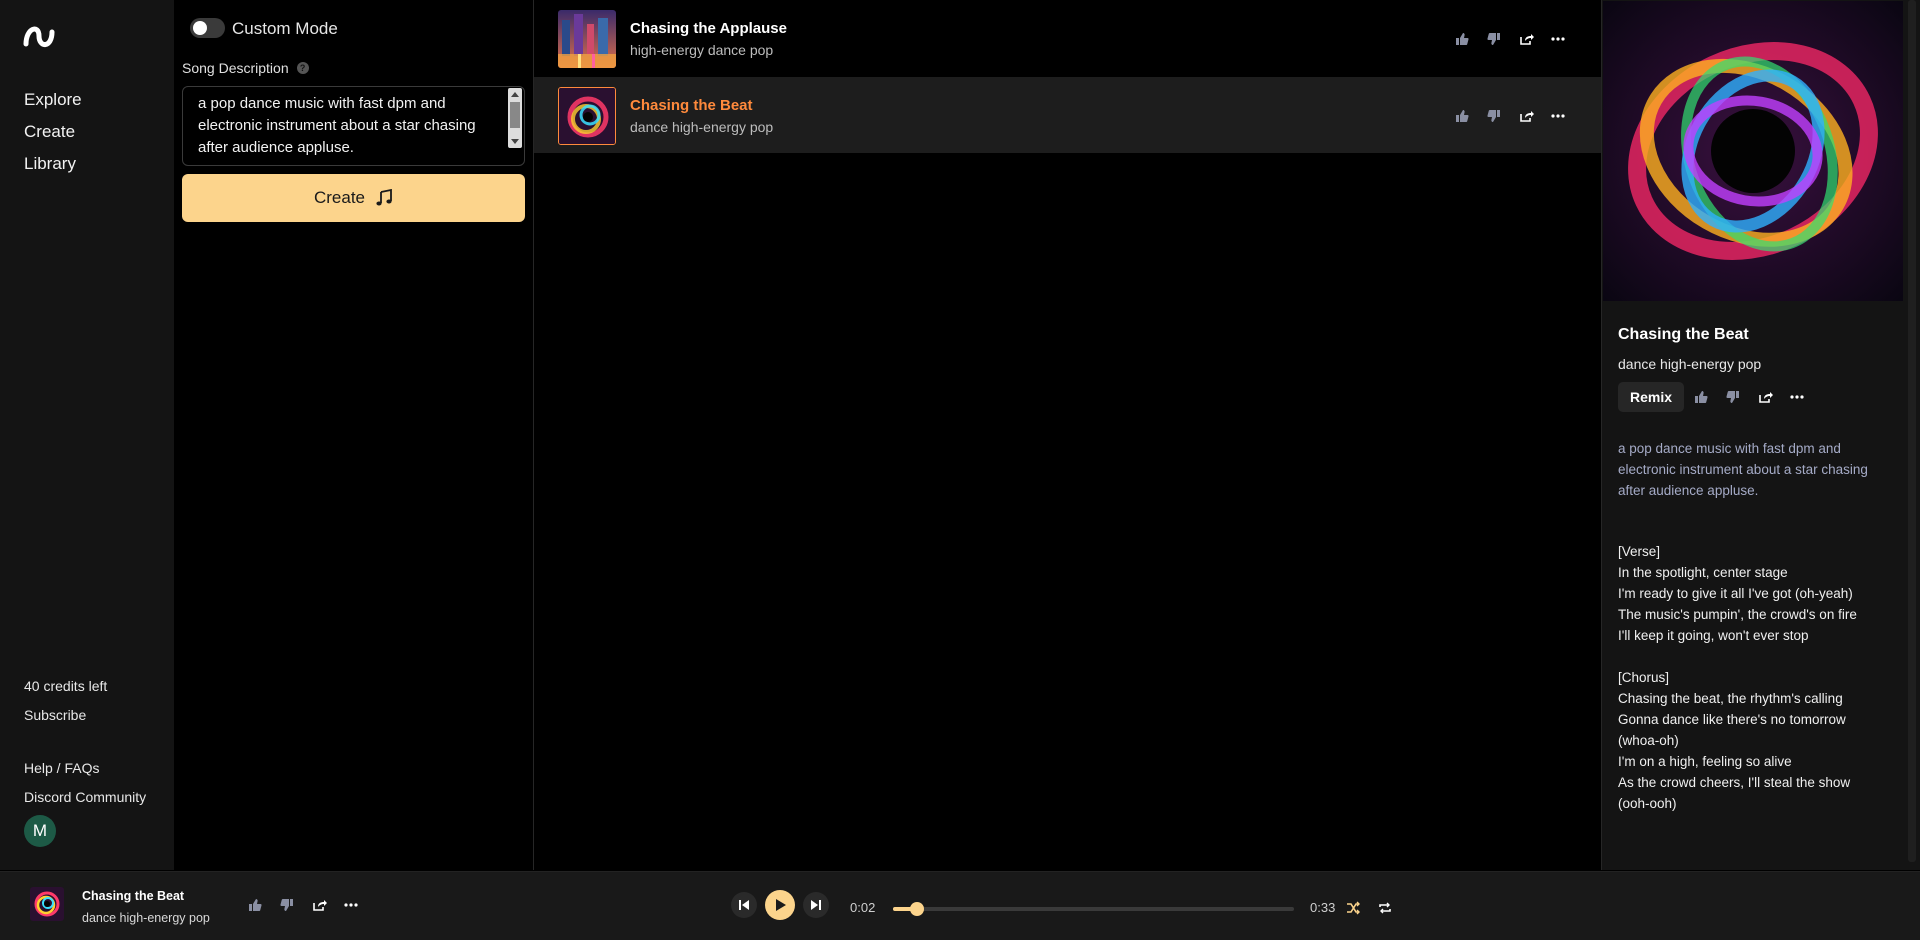 The image size is (1920, 940). What do you see at coordinates (339, 197) in the screenshot?
I see `create-button-label: Create` at bounding box center [339, 197].